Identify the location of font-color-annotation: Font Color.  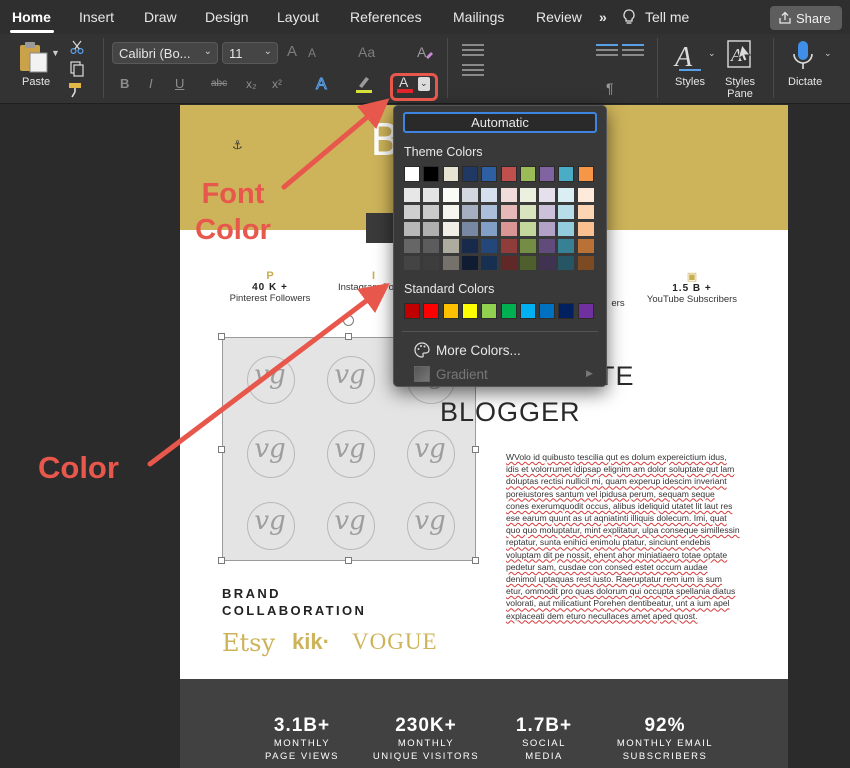
(233, 212).